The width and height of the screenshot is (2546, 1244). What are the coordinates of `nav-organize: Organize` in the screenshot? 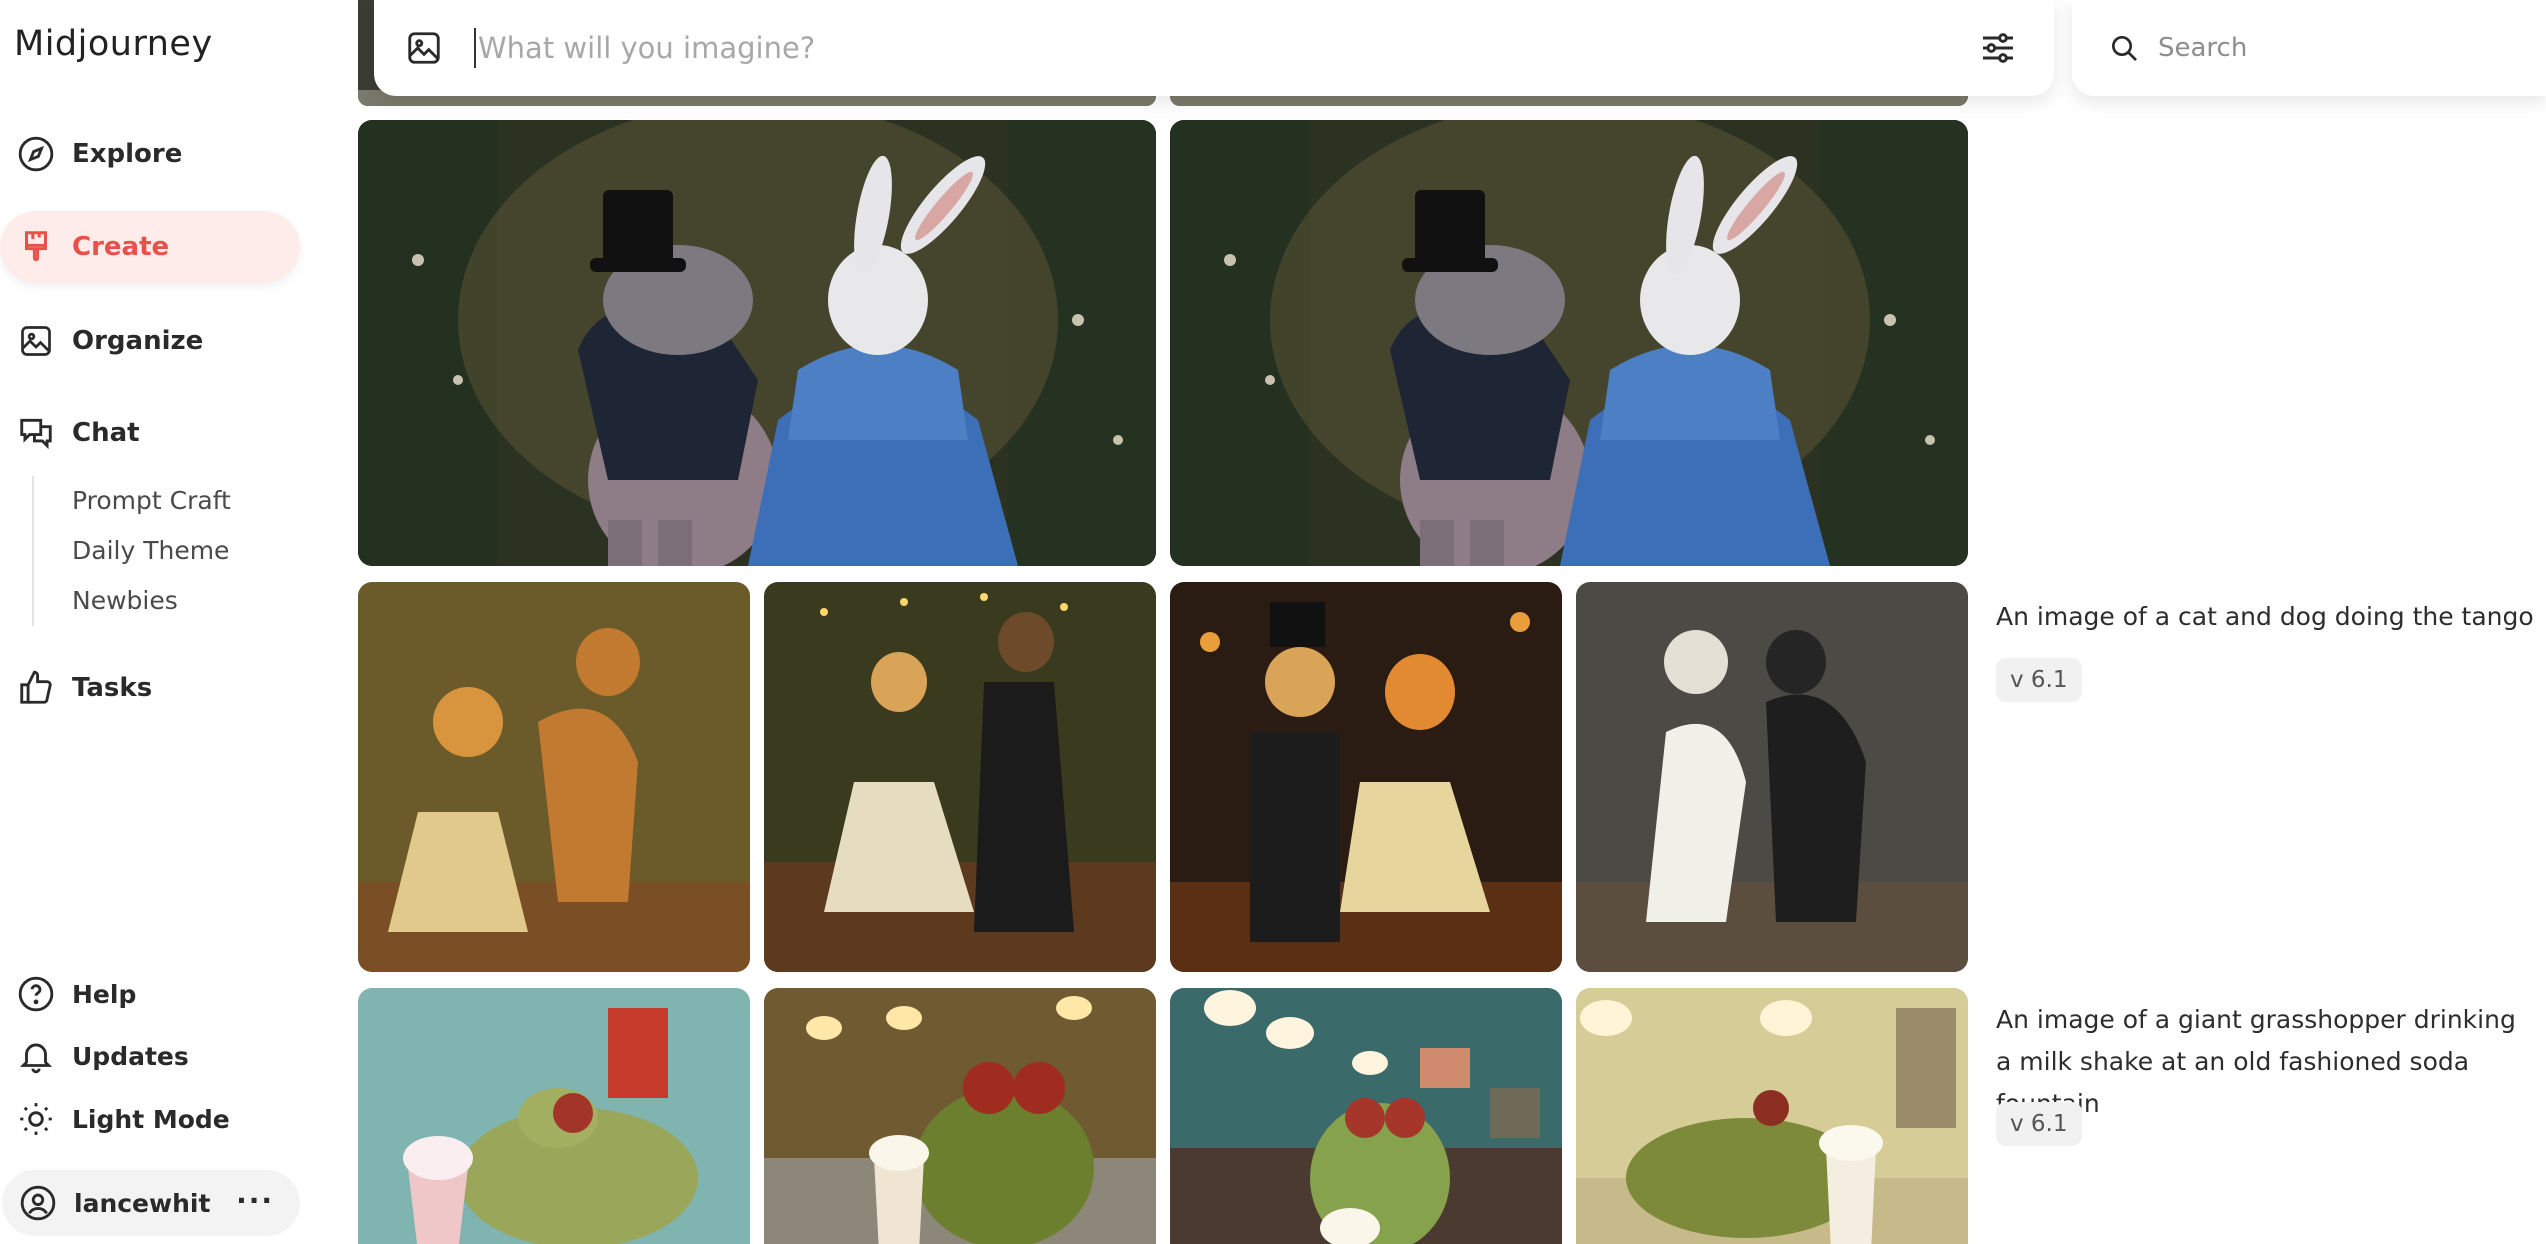 It's located at (150, 341).